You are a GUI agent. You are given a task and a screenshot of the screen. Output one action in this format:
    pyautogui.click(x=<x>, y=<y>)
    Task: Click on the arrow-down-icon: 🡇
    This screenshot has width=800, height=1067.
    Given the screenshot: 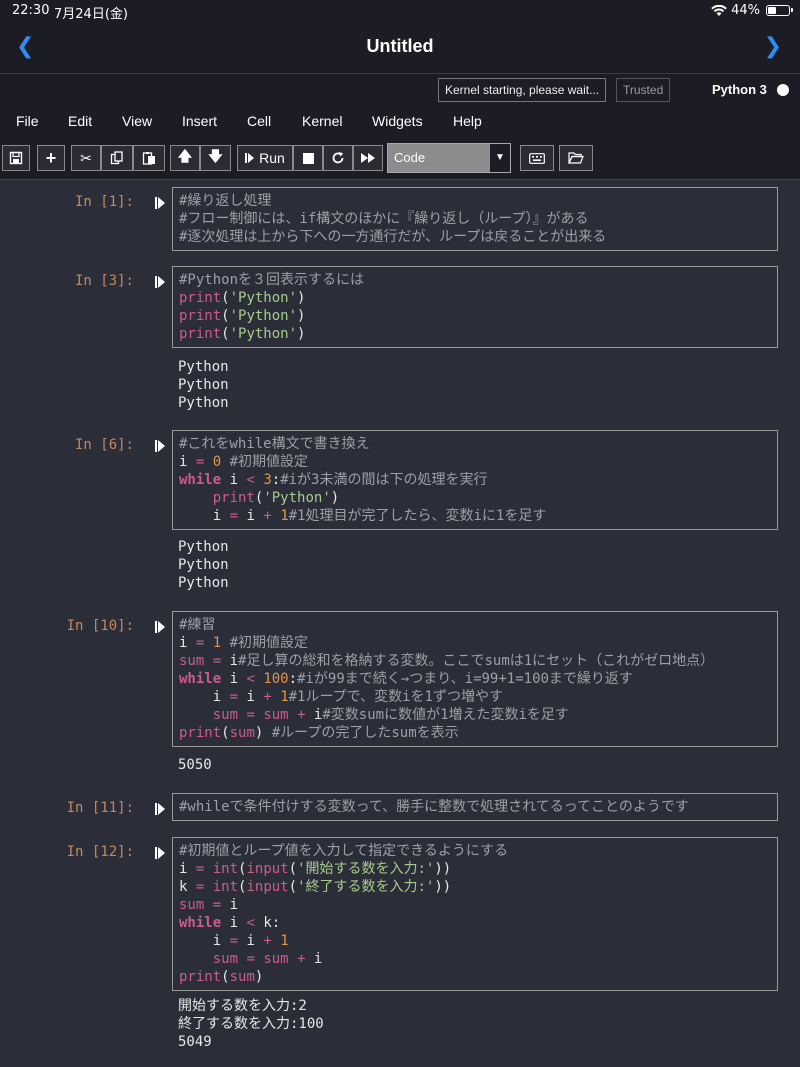 What is the action you would take?
    pyautogui.click(x=215, y=156)
    